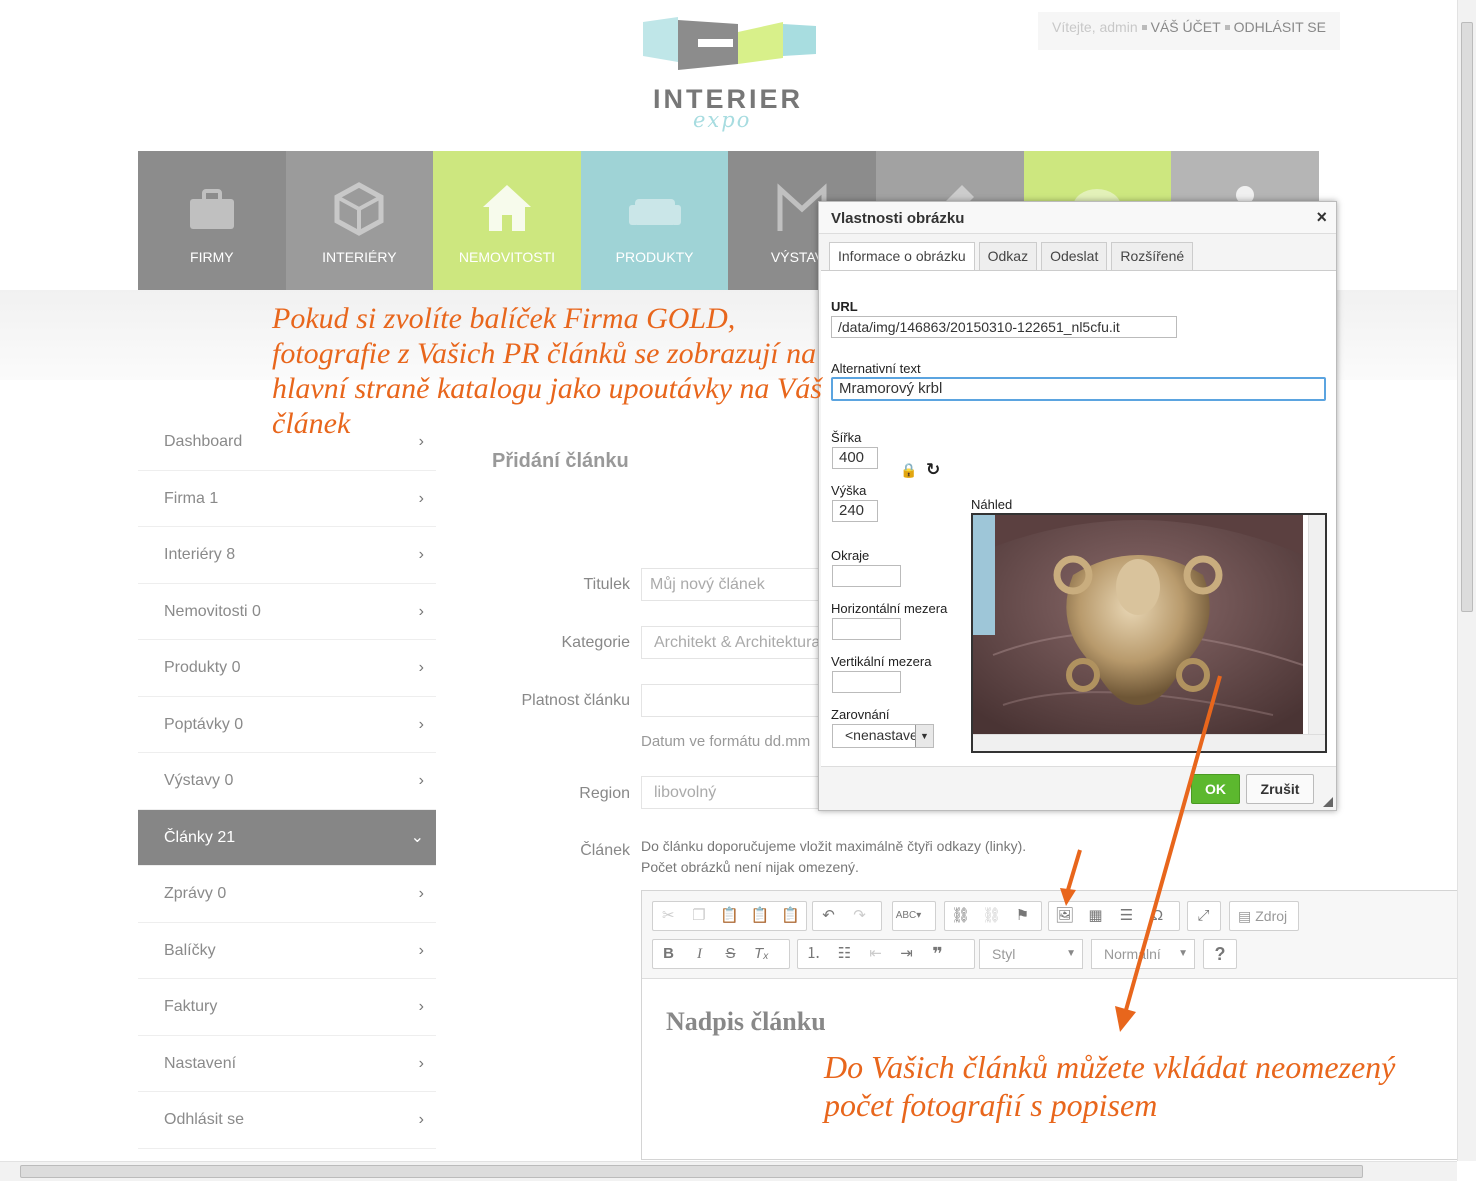  Describe the element at coordinates (507, 220) in the screenshot. I see `nav-tile: NEMOVITOSTI` at that location.